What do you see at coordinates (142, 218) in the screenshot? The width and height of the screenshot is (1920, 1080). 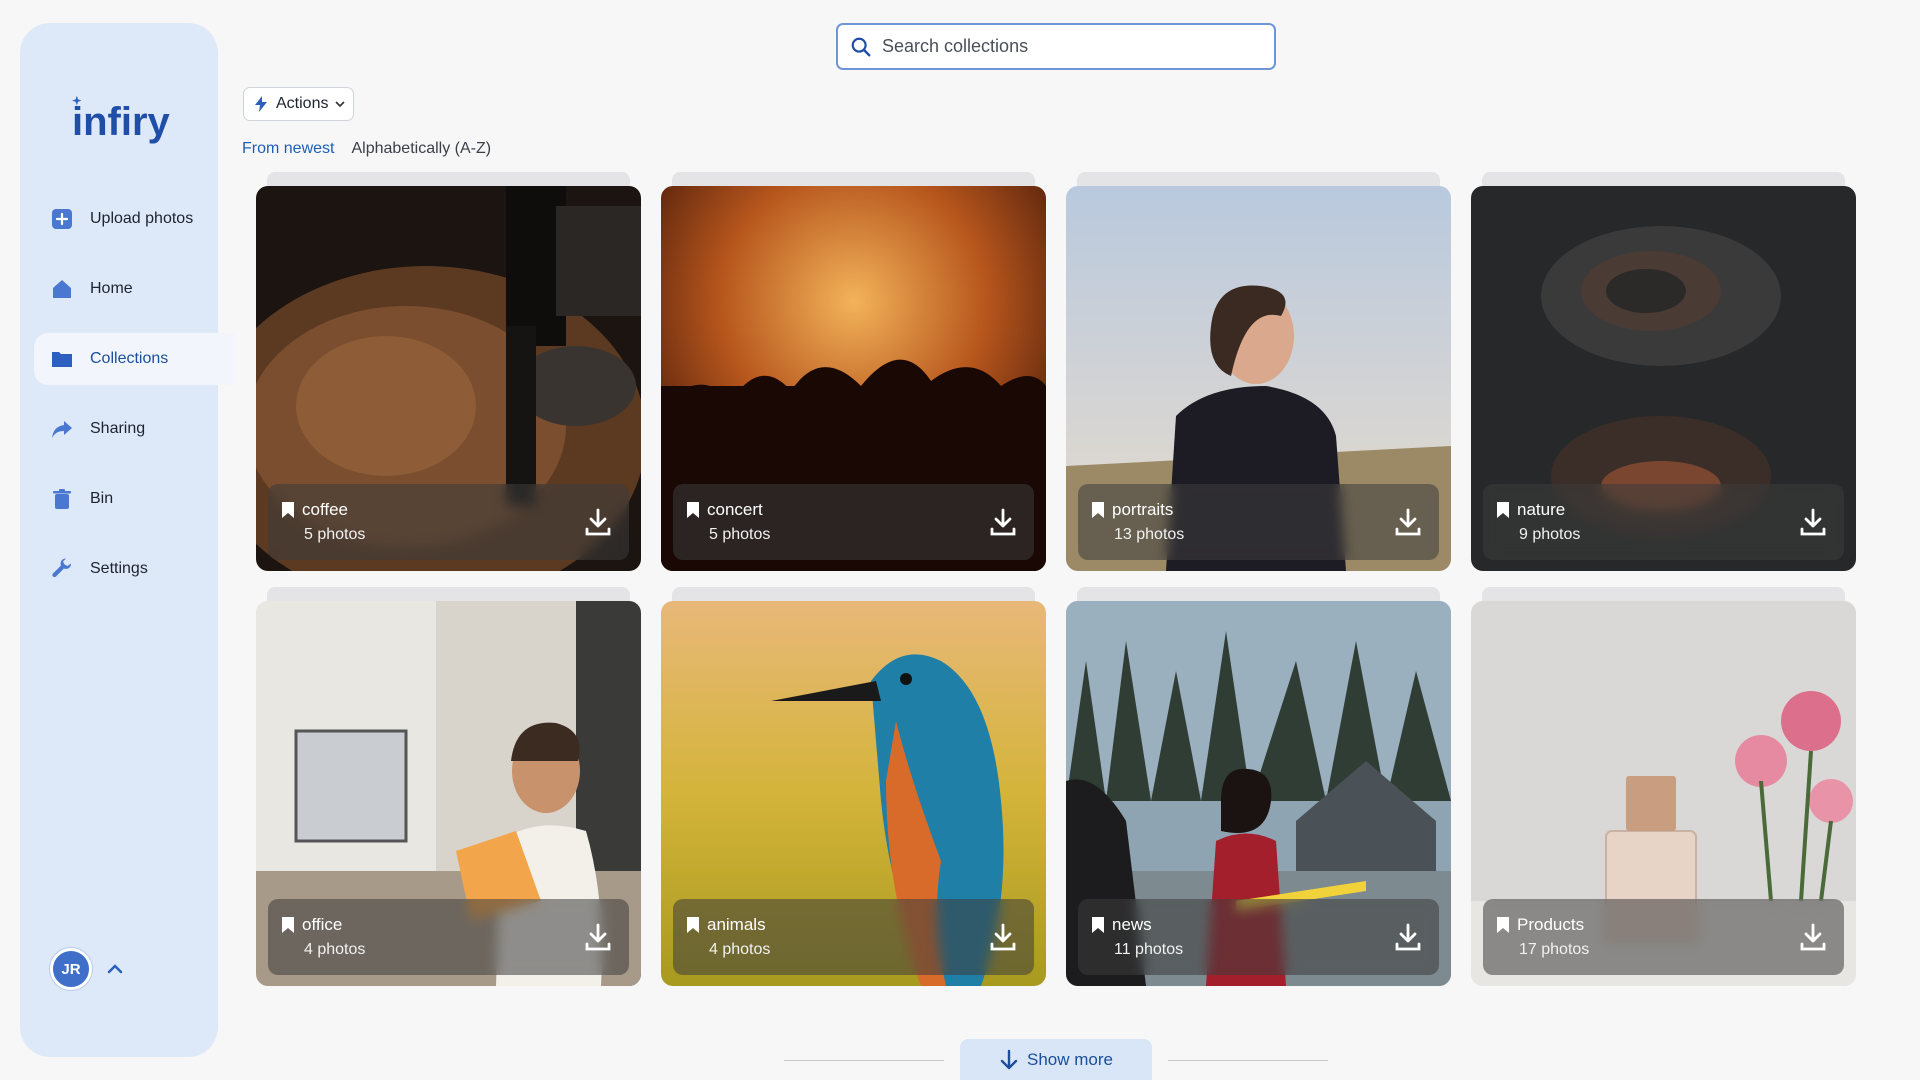 I see `sidebar-item-label: Upload photos` at bounding box center [142, 218].